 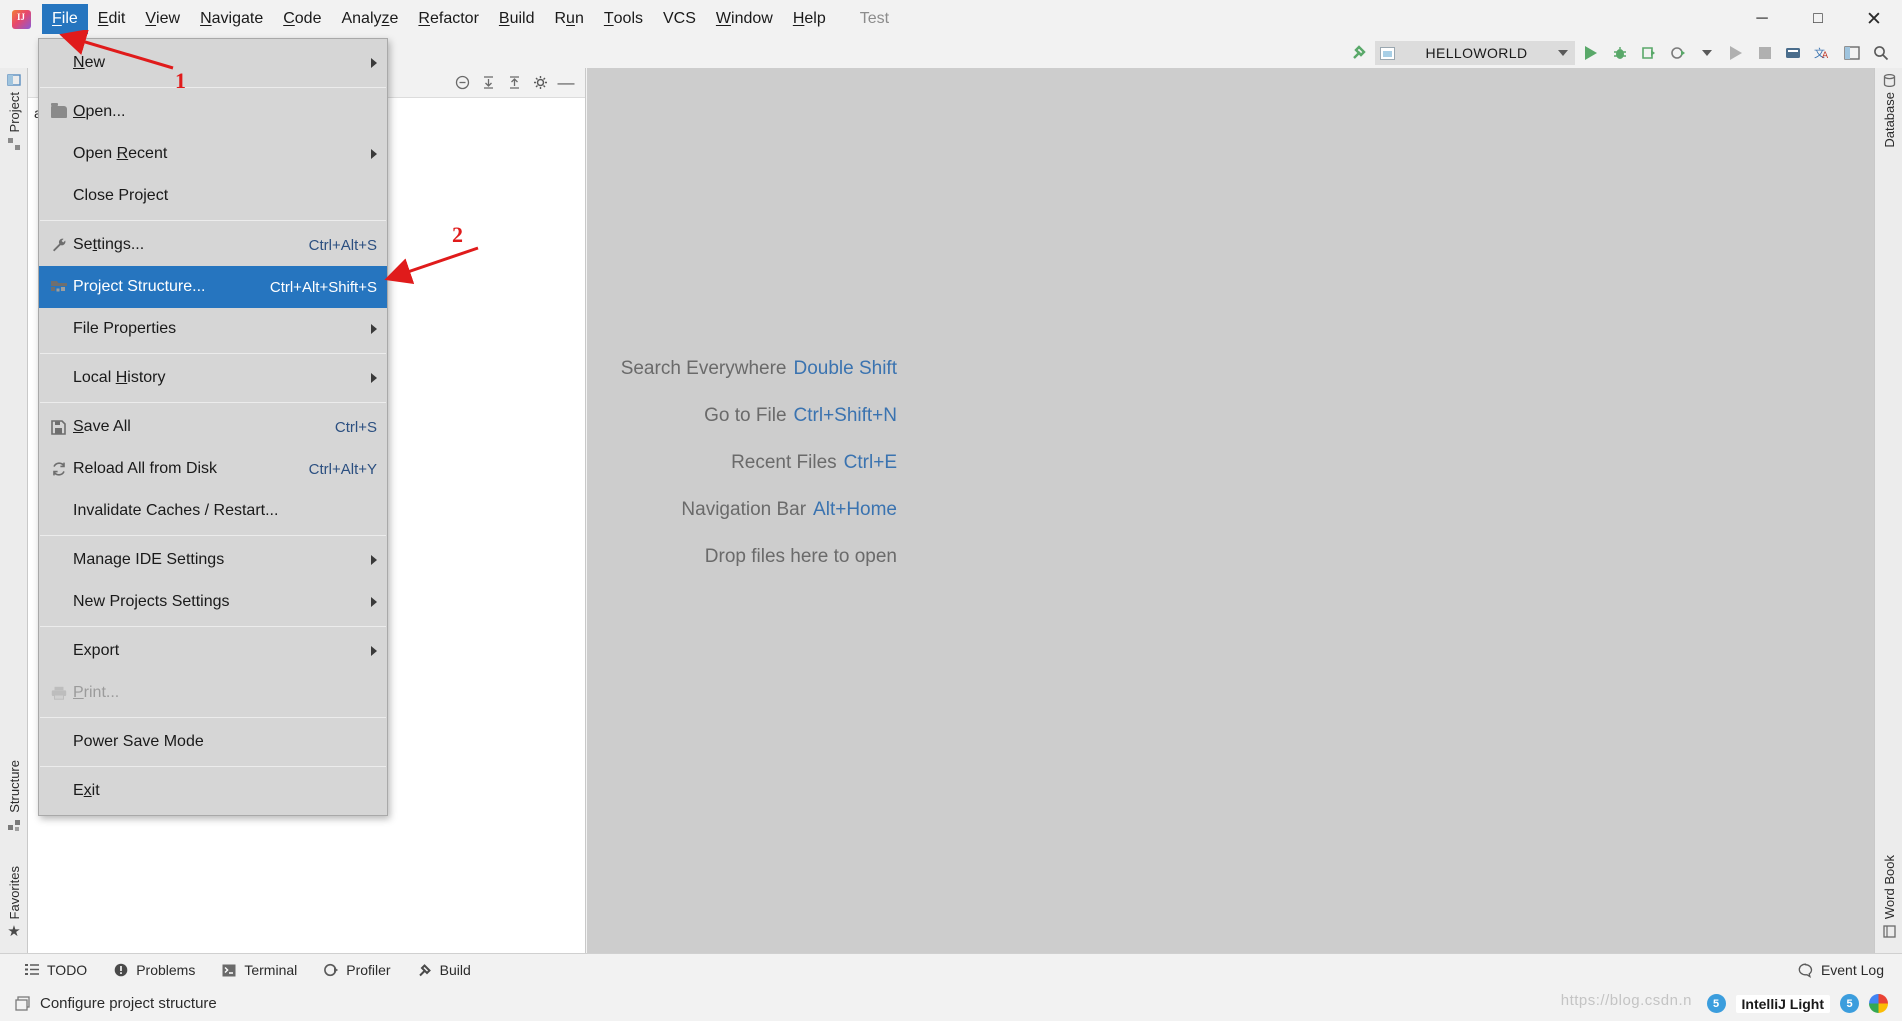 What do you see at coordinates (444, 970) in the screenshot?
I see `bottom-tool-build: Build` at bounding box center [444, 970].